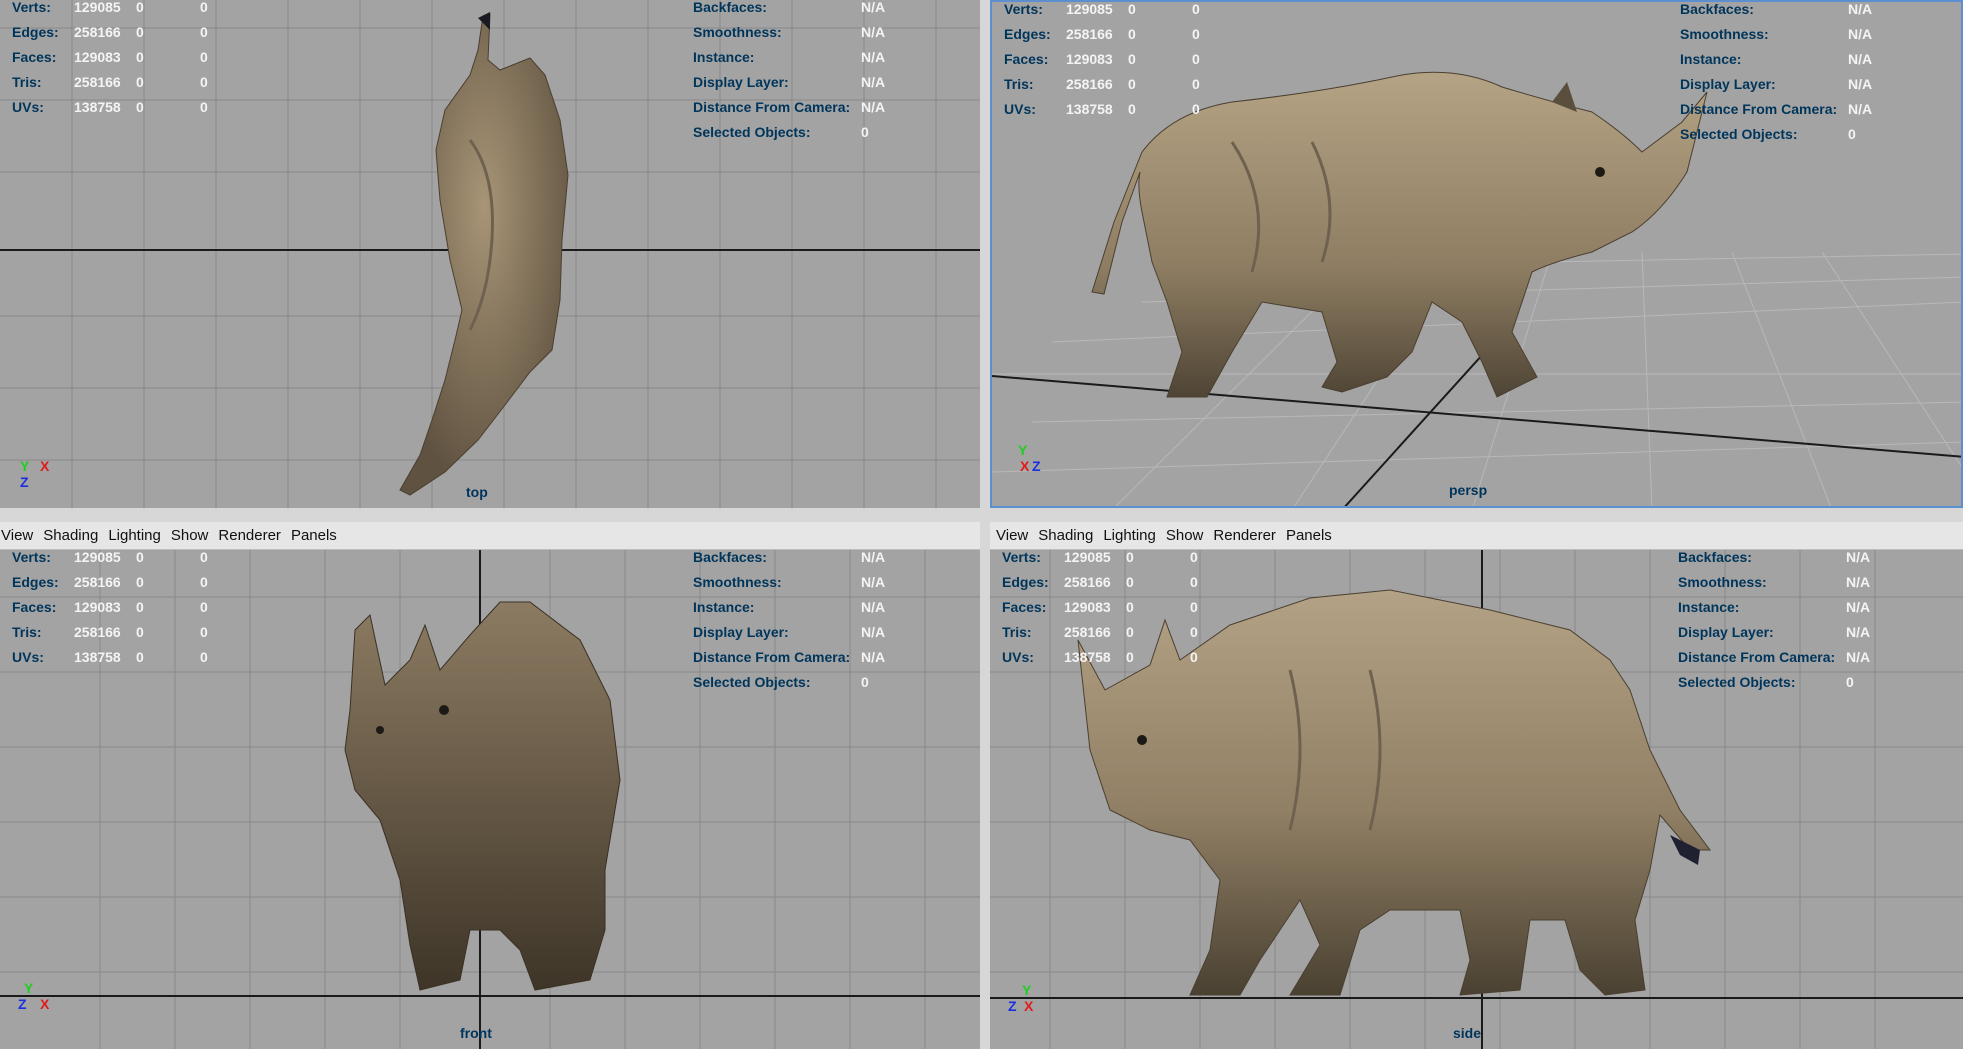 The height and width of the screenshot is (1049, 1963). Describe the element at coordinates (1467, 1033) in the screenshot. I see `camera-name: side` at that location.